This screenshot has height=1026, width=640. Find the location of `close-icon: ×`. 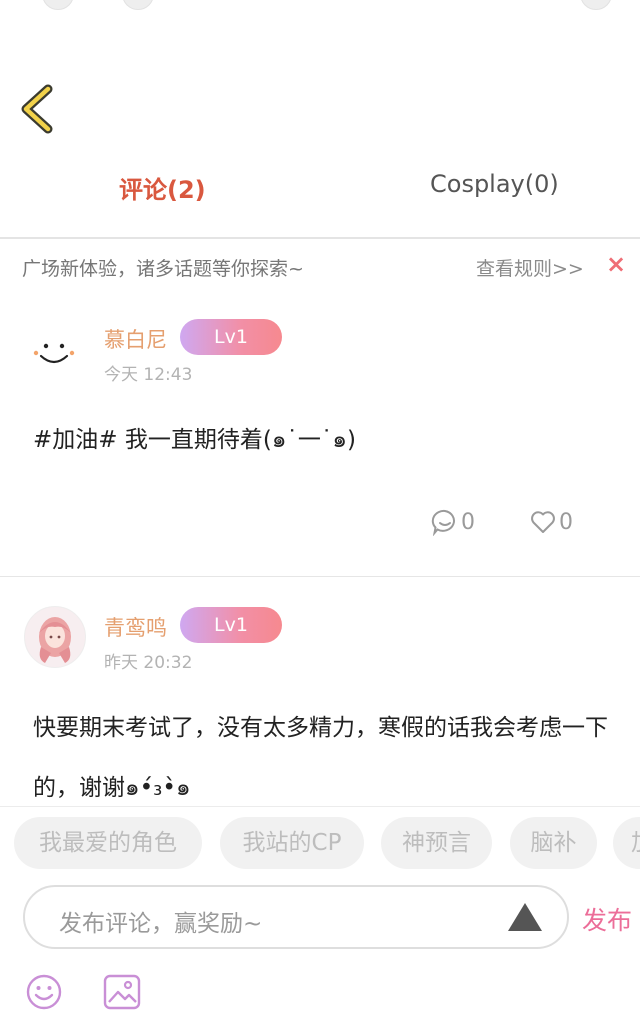

close-icon: × is located at coordinates (616, 264).